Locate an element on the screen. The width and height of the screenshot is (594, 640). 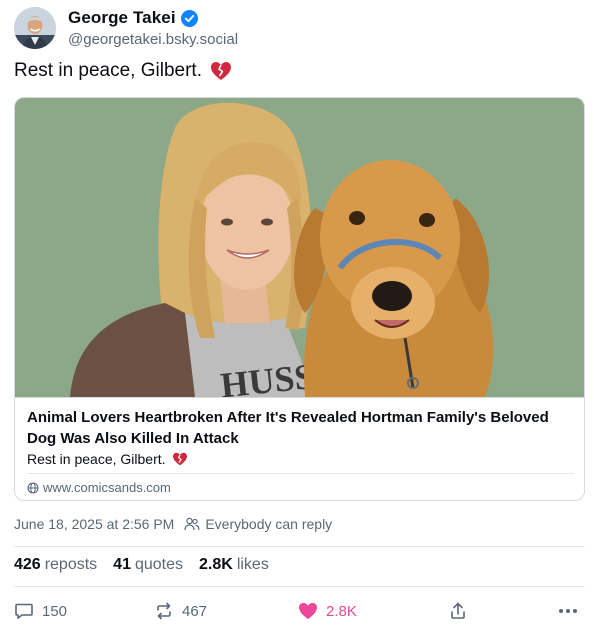
reply-setting: Everybody can reply is located at coordinates (269, 524).